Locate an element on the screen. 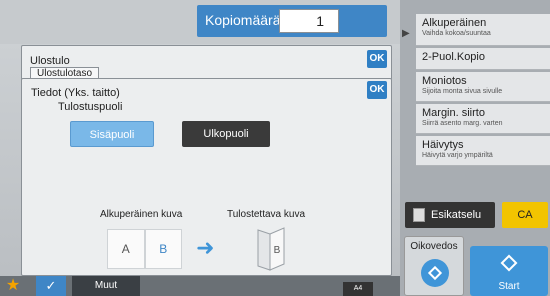  print-side-label: Tulostuspuoli is located at coordinates (90, 107).